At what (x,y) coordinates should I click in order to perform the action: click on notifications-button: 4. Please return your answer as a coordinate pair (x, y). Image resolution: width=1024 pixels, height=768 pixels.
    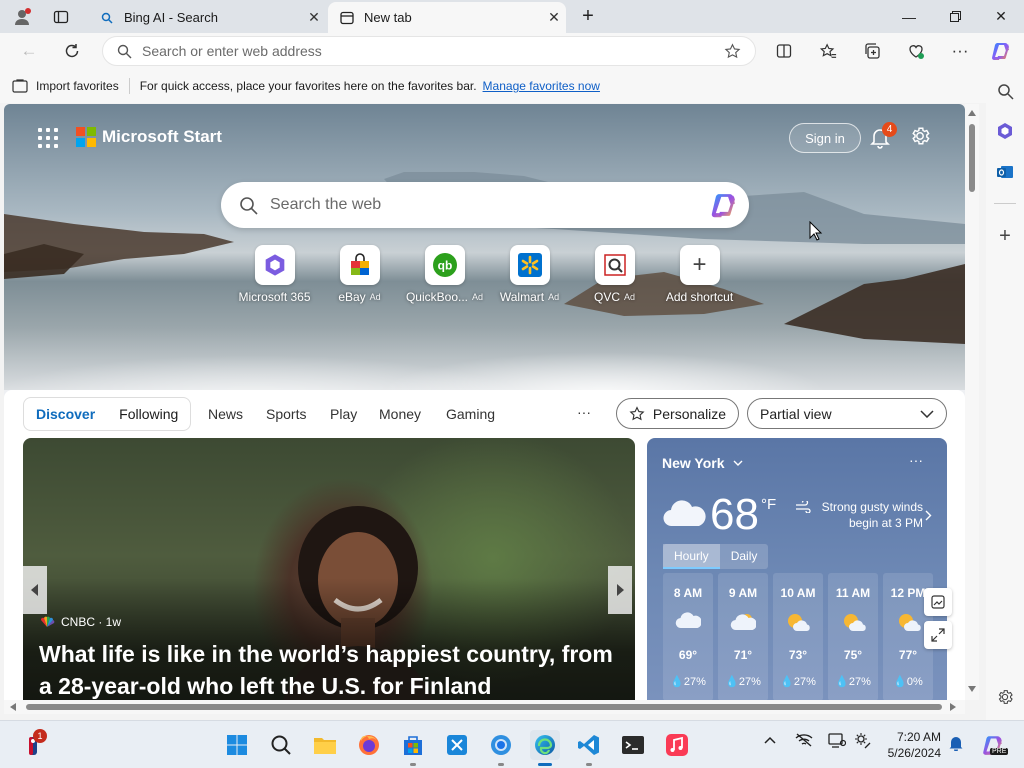
    Looking at the image, I should click on (882, 136).